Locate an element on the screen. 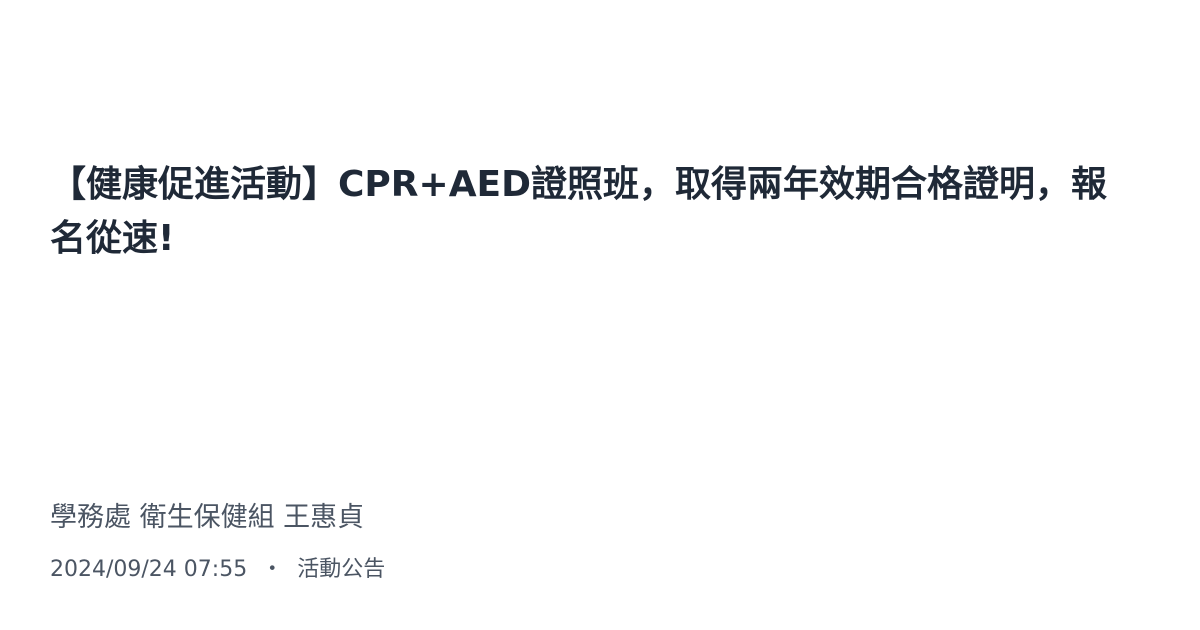 This screenshot has width=1200, height=630. post-datetime: 2024/09/24 07:55 is located at coordinates (149, 569).